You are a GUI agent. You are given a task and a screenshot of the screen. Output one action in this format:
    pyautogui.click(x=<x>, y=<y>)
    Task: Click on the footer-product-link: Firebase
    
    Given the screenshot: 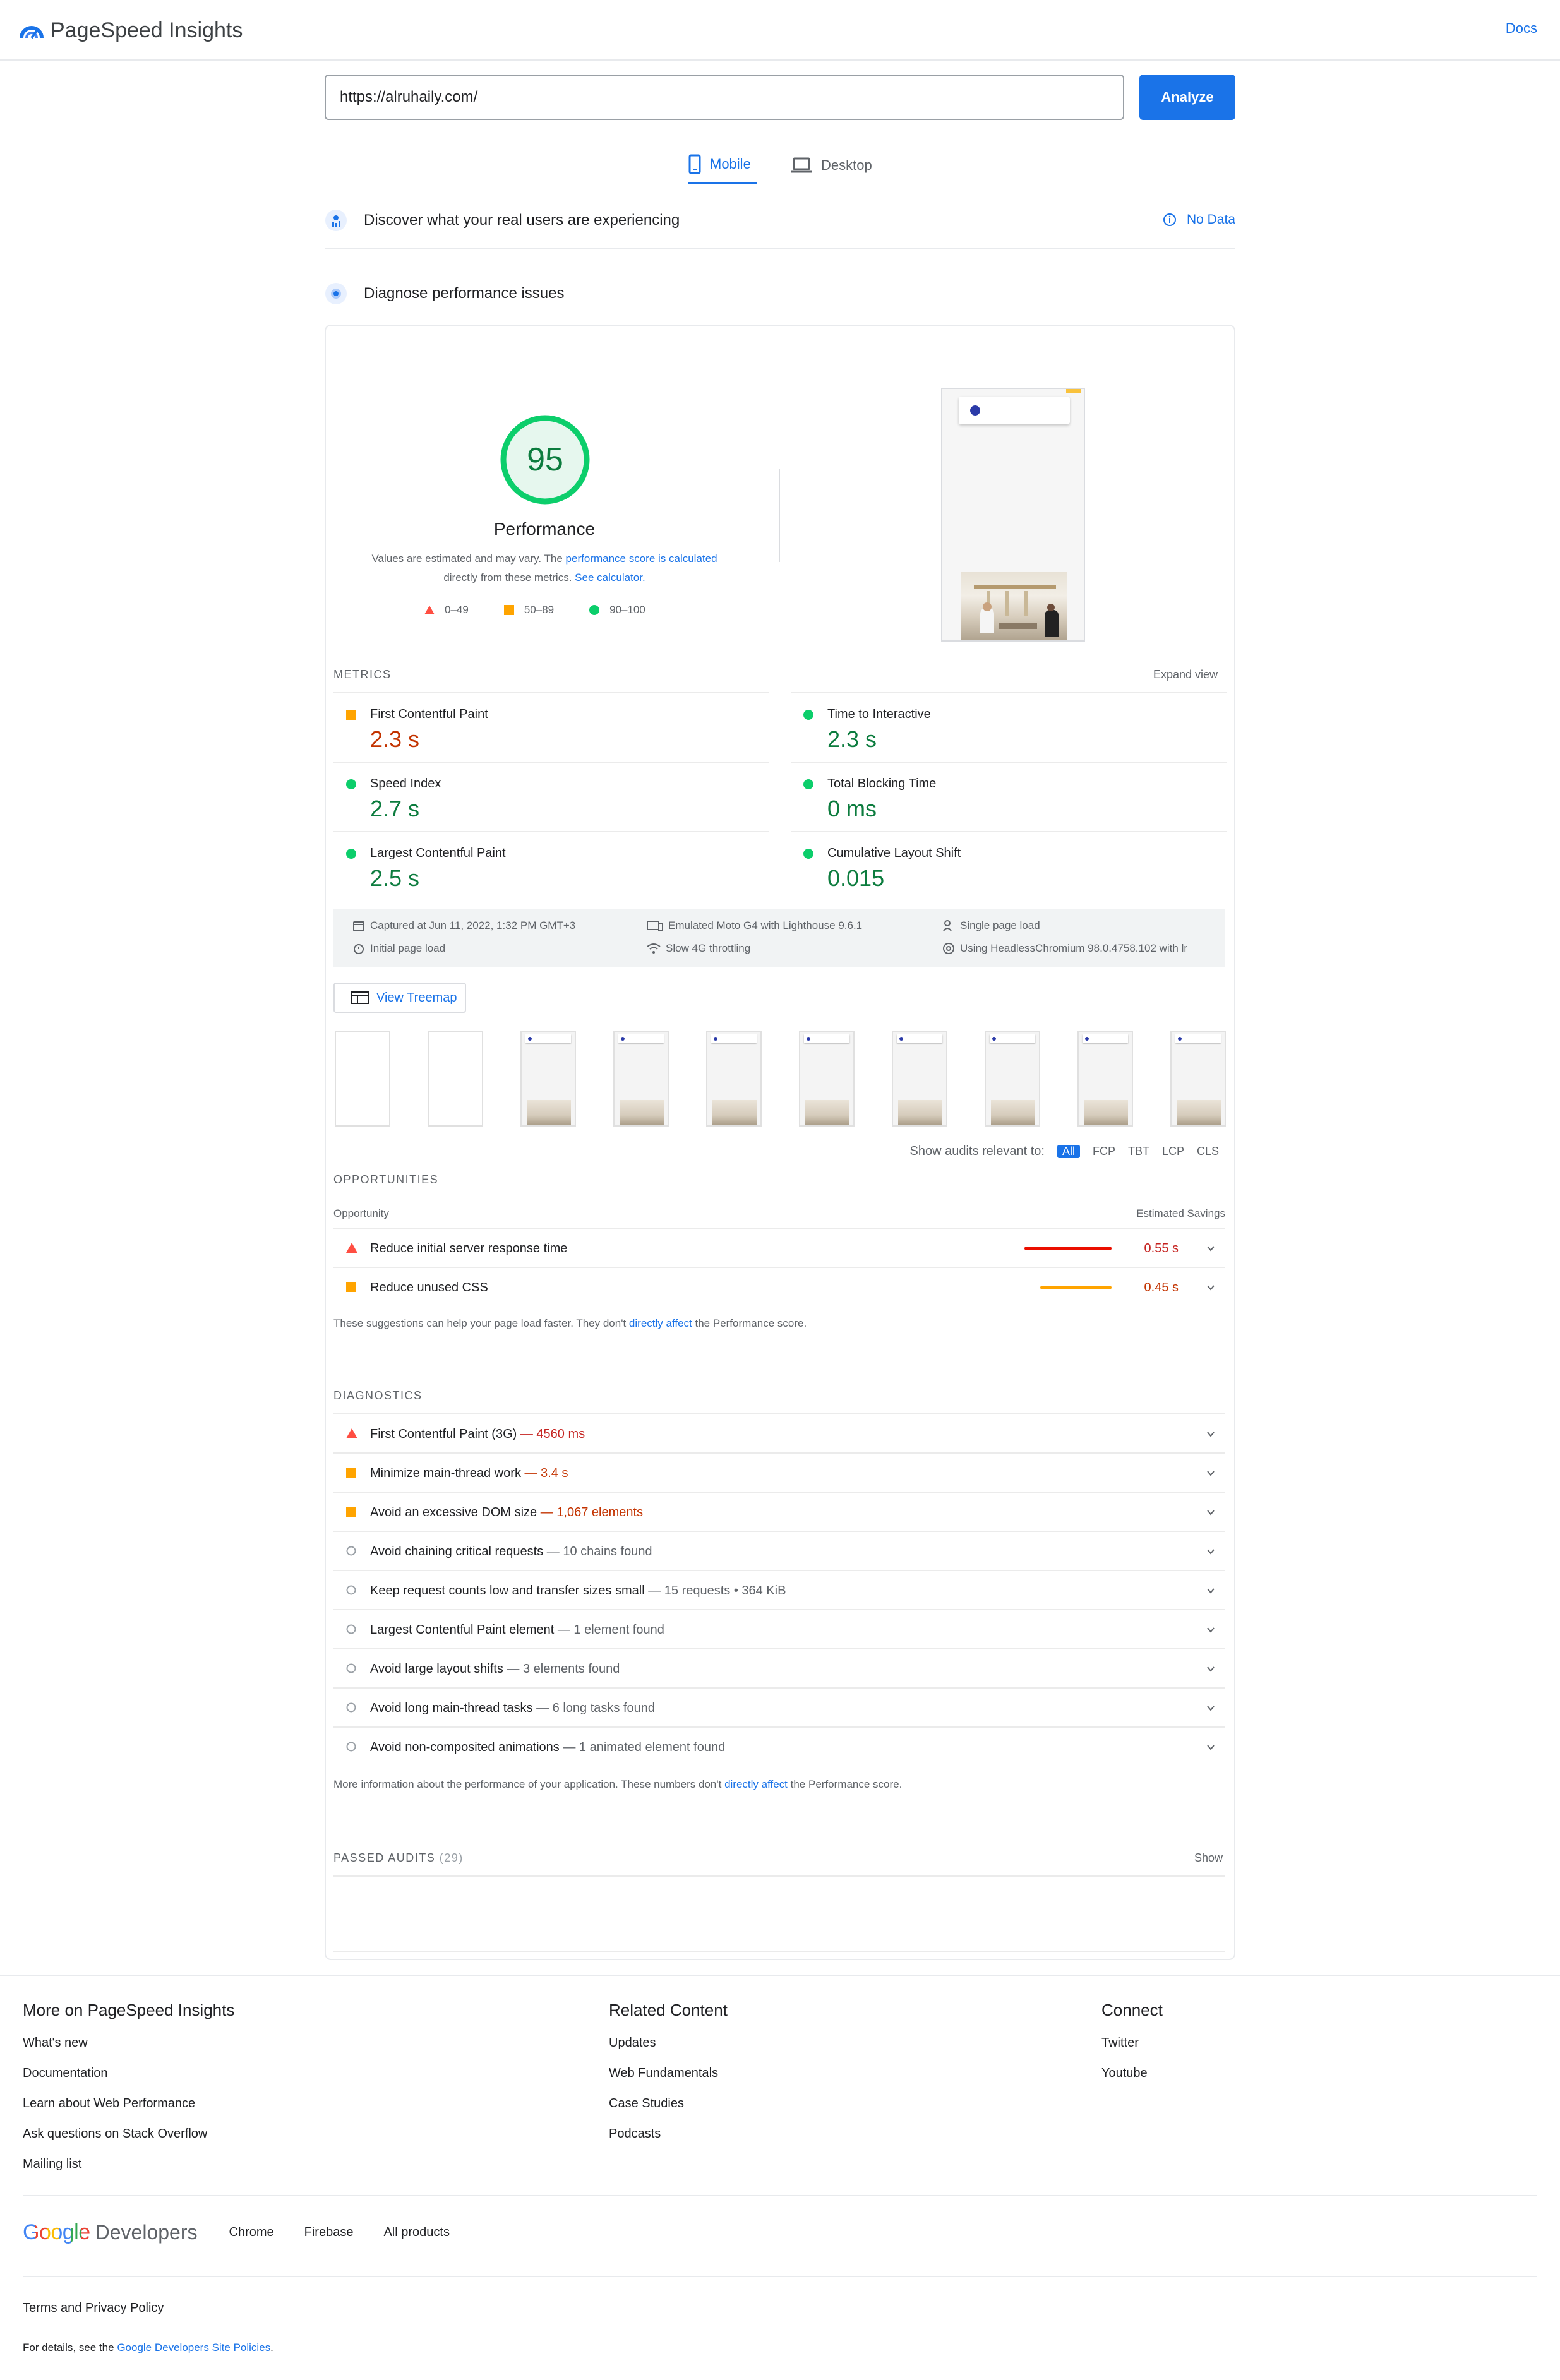 What is the action you would take?
    pyautogui.click(x=329, y=2232)
    